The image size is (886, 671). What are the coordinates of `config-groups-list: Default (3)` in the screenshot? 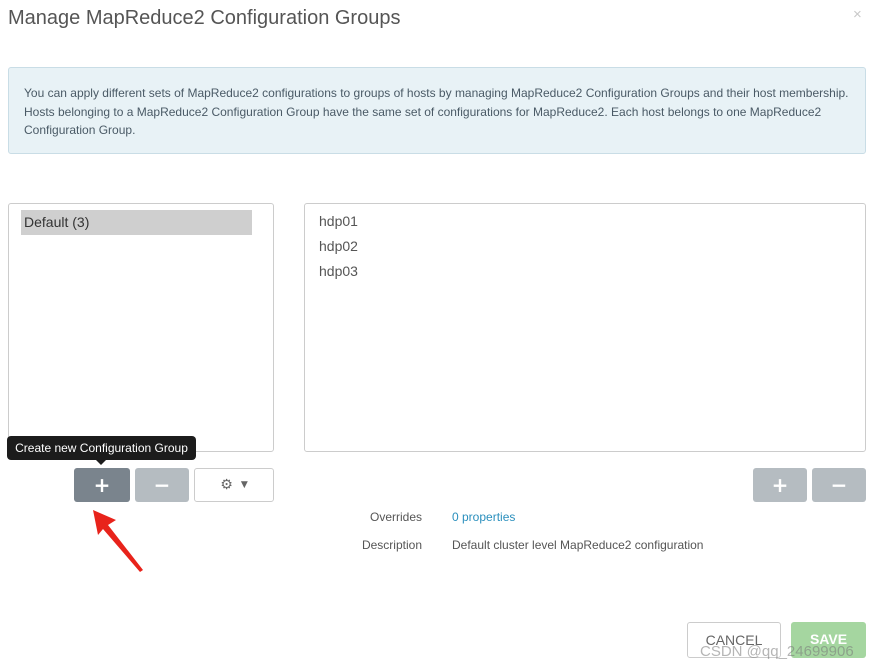 It's located at (141, 327).